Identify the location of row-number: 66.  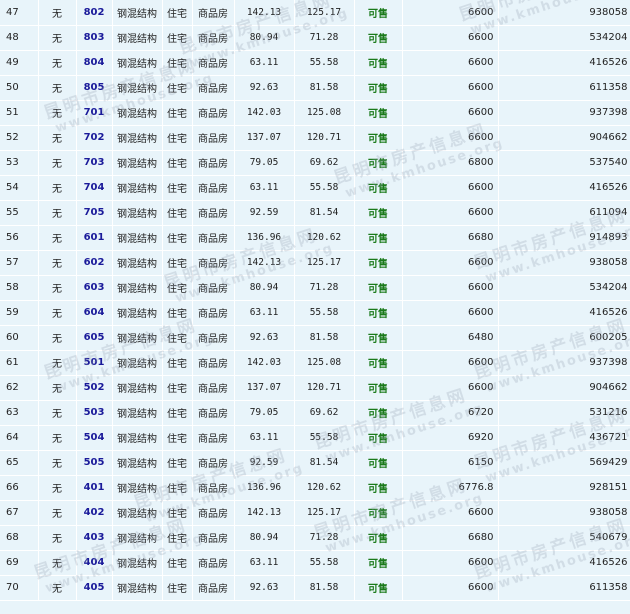
(19, 488).